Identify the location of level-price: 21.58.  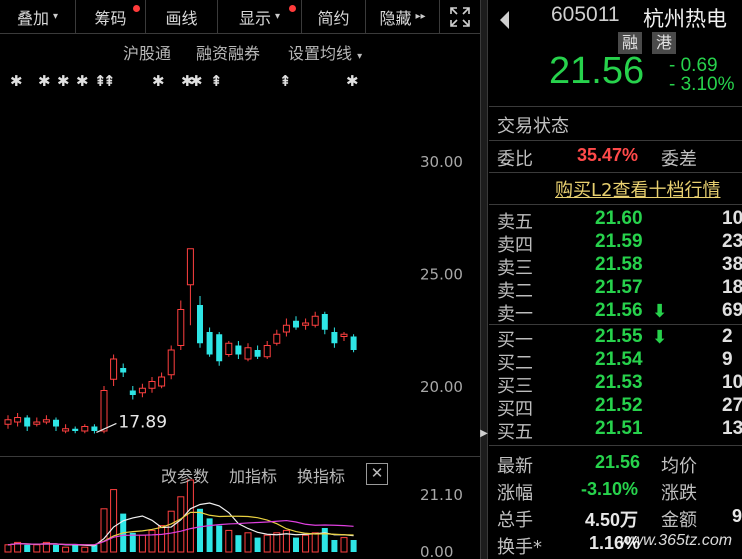
(619, 264).